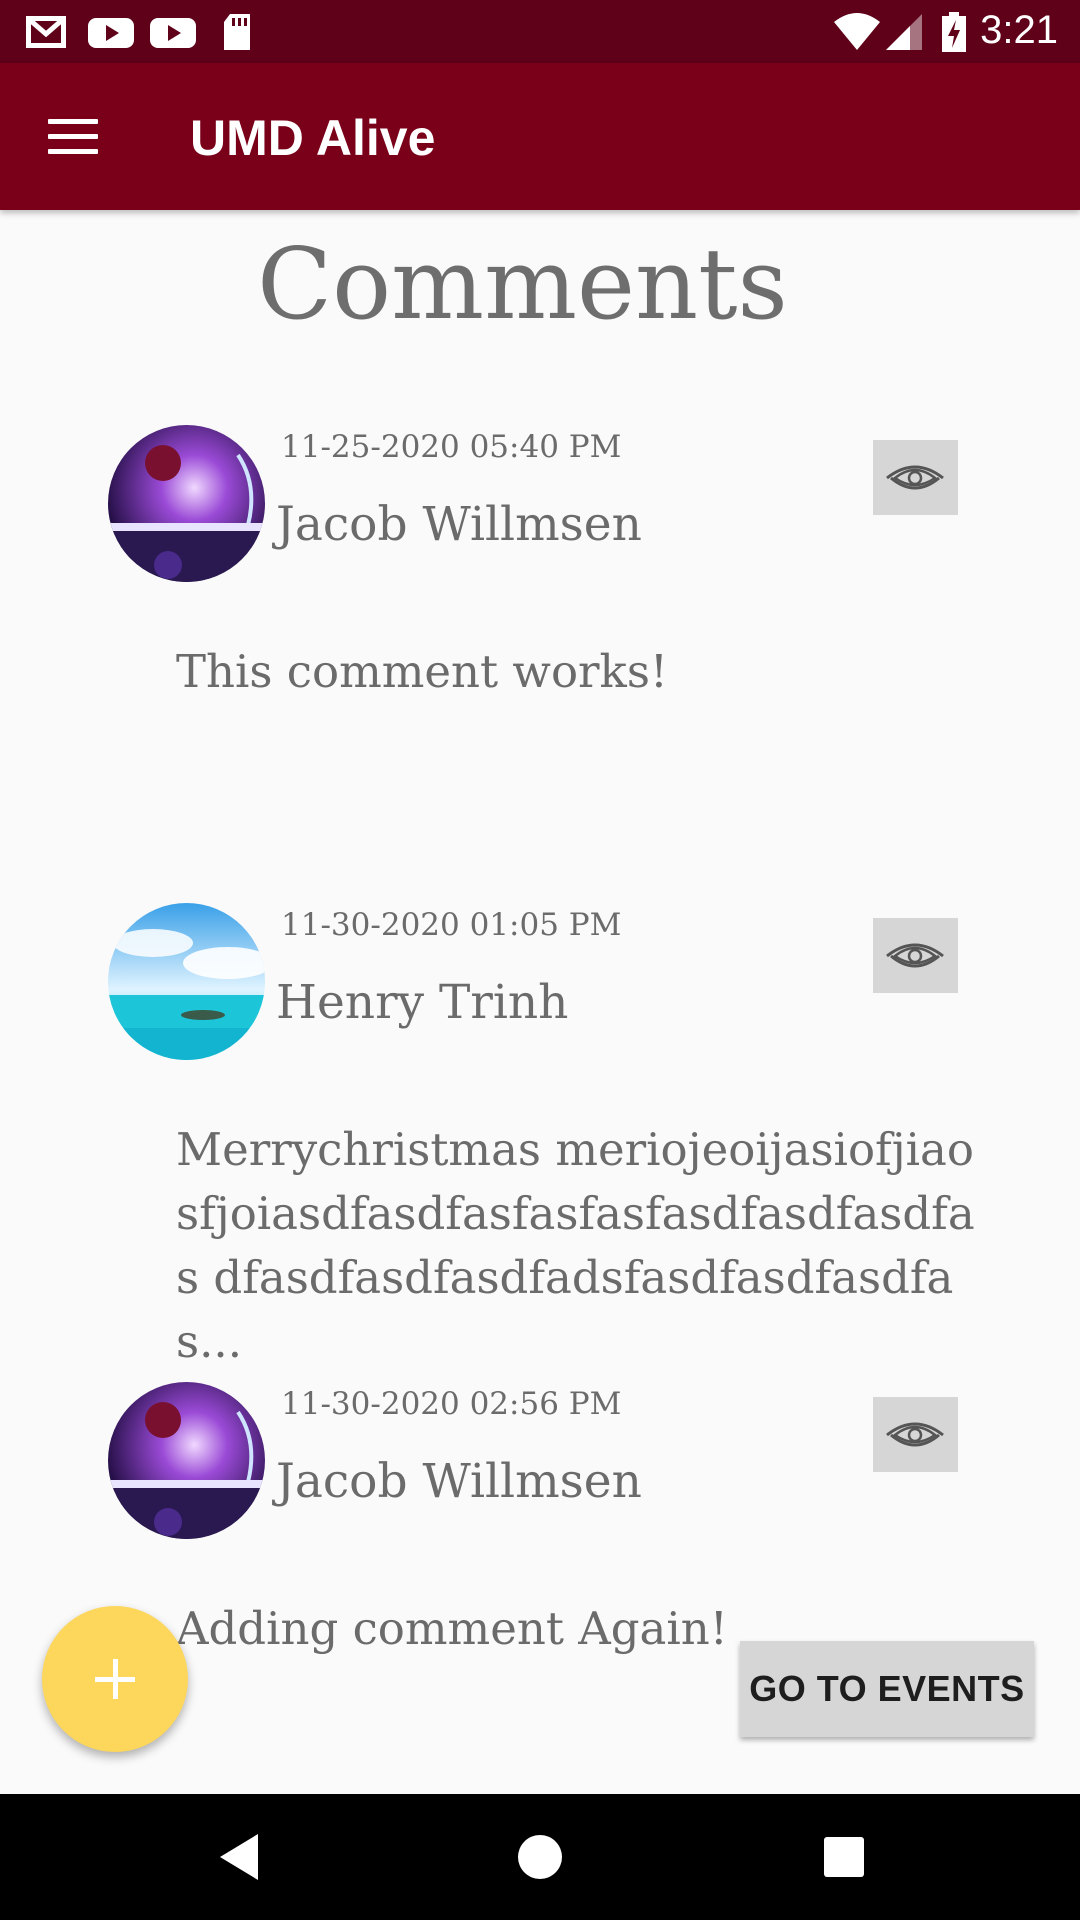 The height and width of the screenshot is (1920, 1080). I want to click on battery-charging-icon, so click(954, 32).